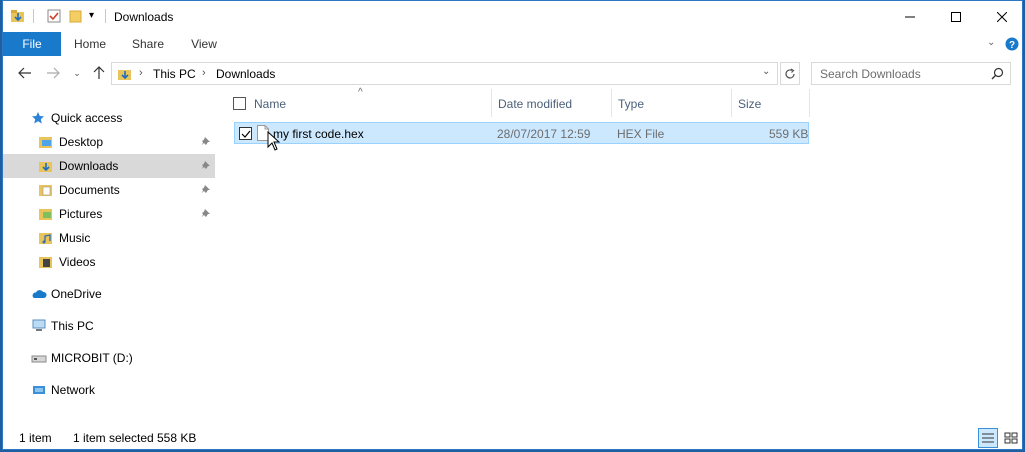 This screenshot has width=1025, height=452. What do you see at coordinates (77, 262) in the screenshot?
I see `nav-label: Videos` at bounding box center [77, 262].